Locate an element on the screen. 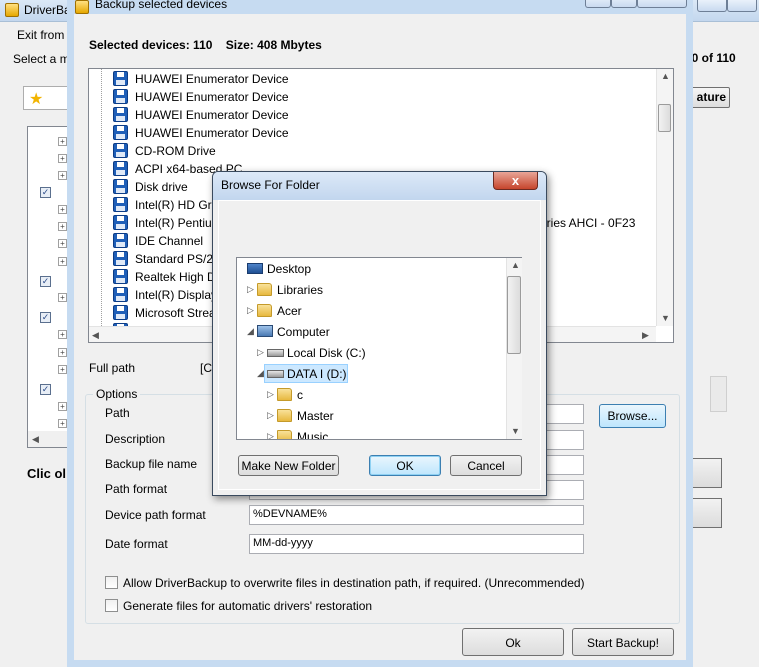  click-hint: Clic ol is located at coordinates (47, 473).